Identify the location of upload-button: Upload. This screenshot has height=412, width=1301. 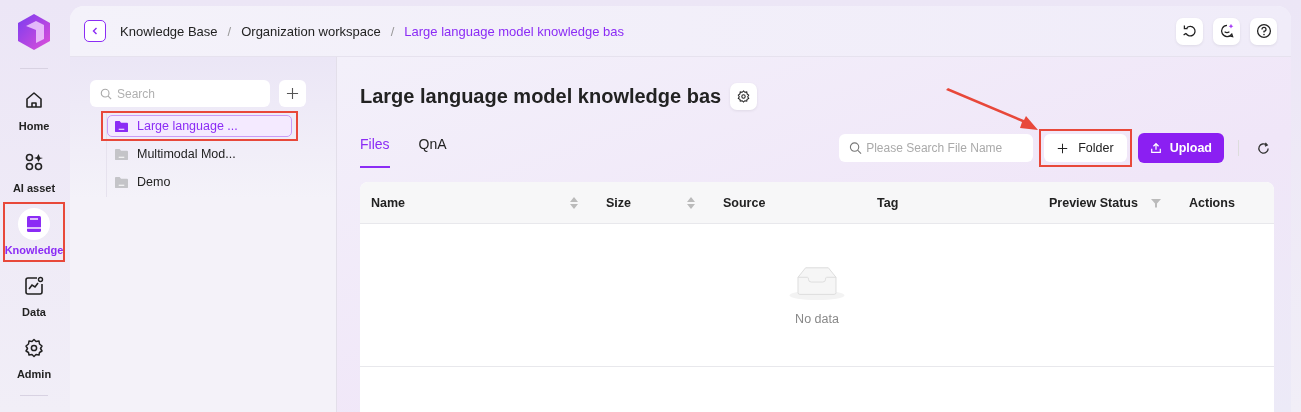
(1180, 148).